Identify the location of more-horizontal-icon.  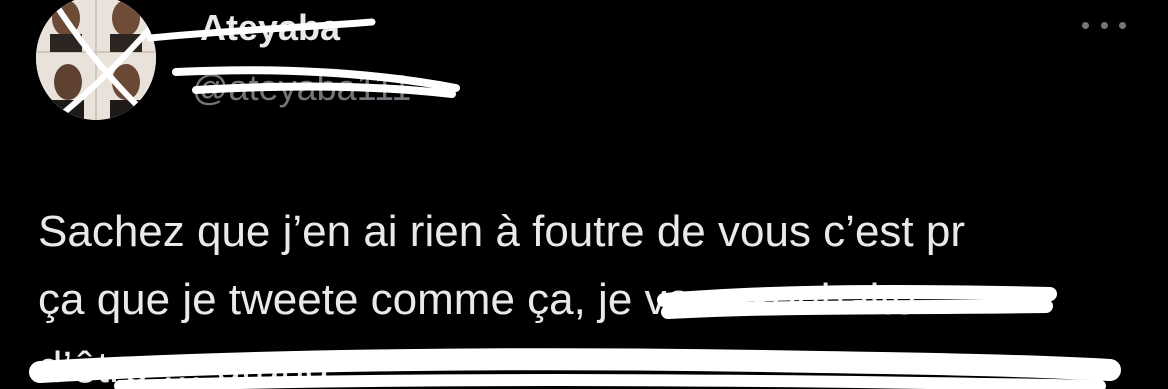
(1104, 25).